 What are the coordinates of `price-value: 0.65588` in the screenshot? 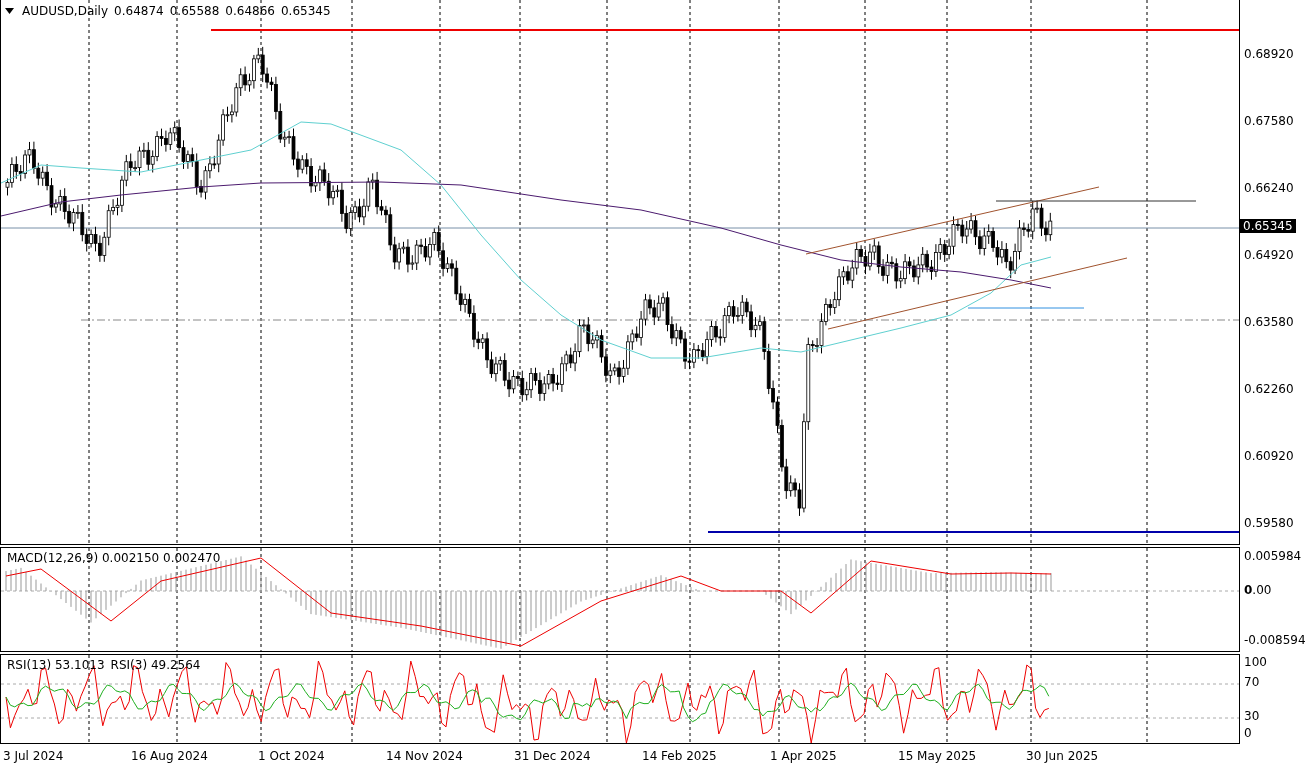 It's located at (194, 11).